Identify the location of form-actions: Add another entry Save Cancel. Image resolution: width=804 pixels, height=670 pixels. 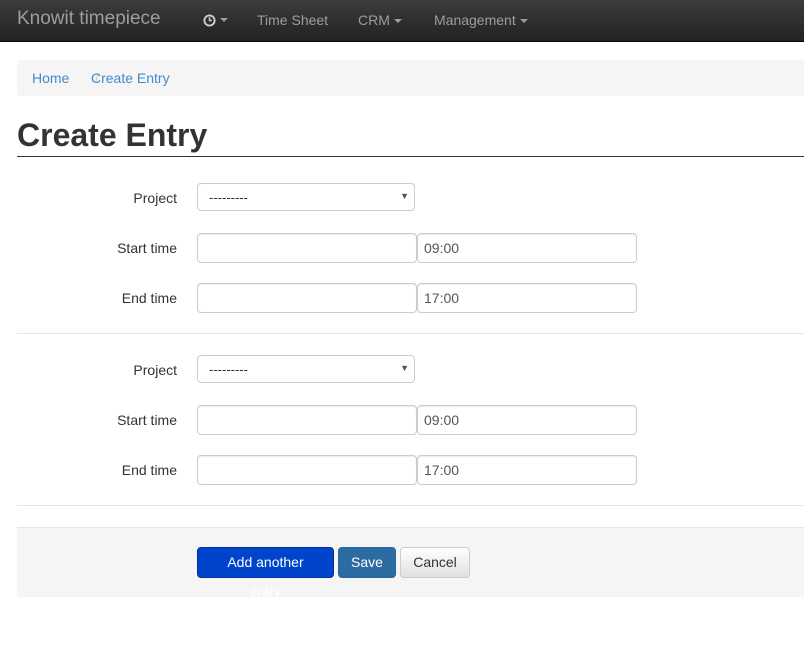
(410, 563).